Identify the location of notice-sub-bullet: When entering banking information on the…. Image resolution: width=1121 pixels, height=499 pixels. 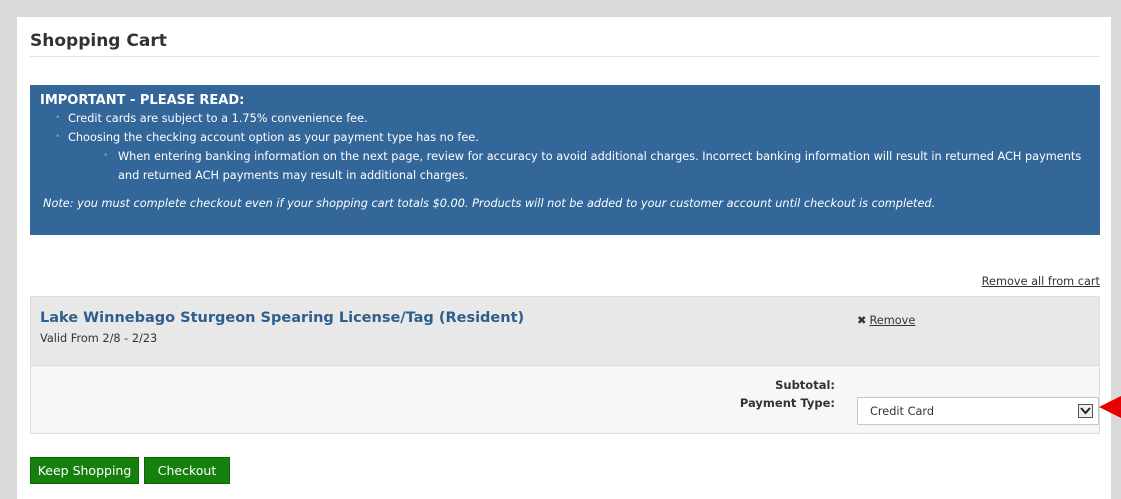
(565, 166).